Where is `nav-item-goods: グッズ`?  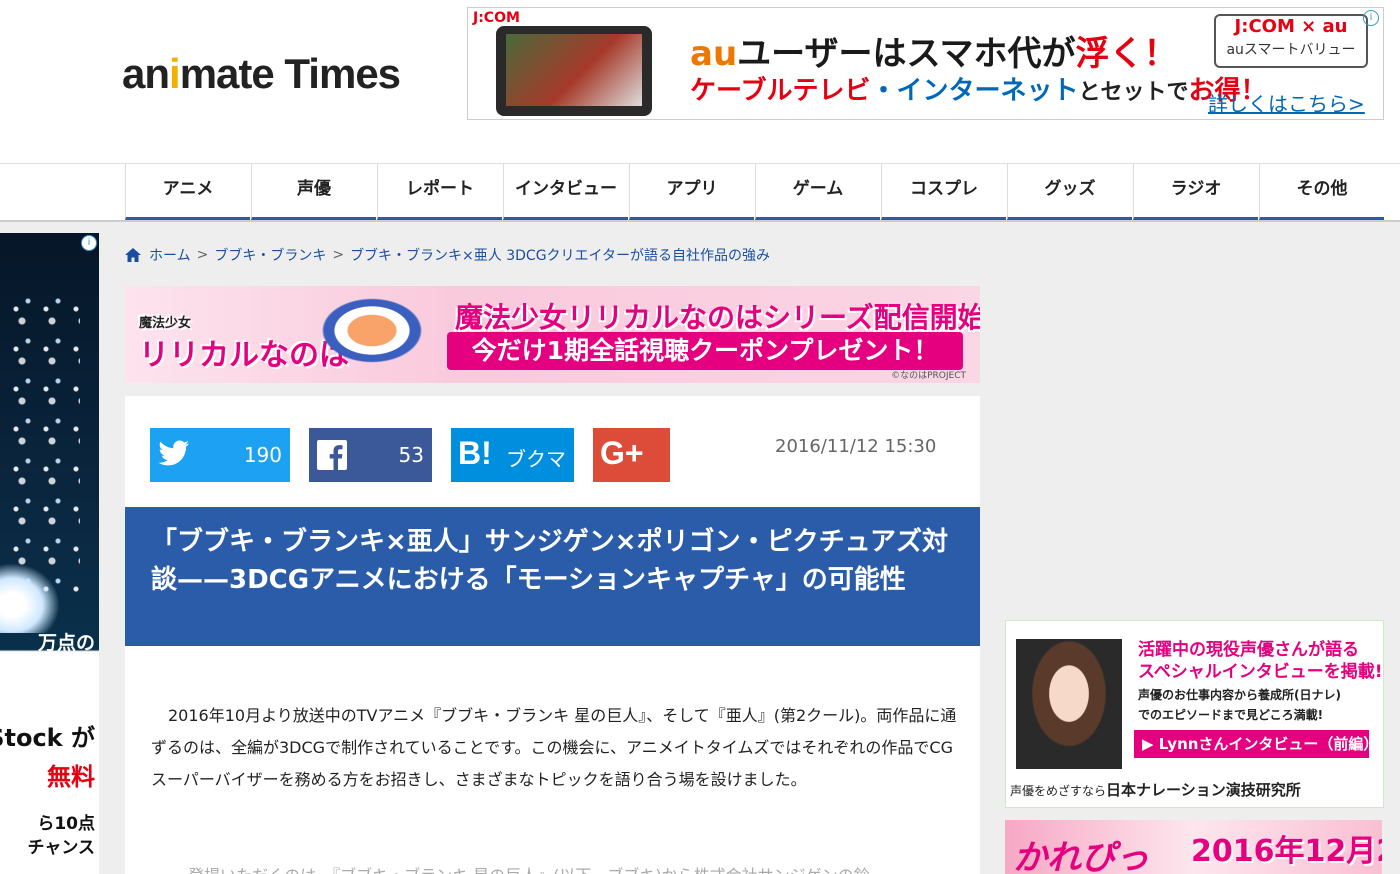
nav-item-goods: グッズ is located at coordinates (1069, 192).